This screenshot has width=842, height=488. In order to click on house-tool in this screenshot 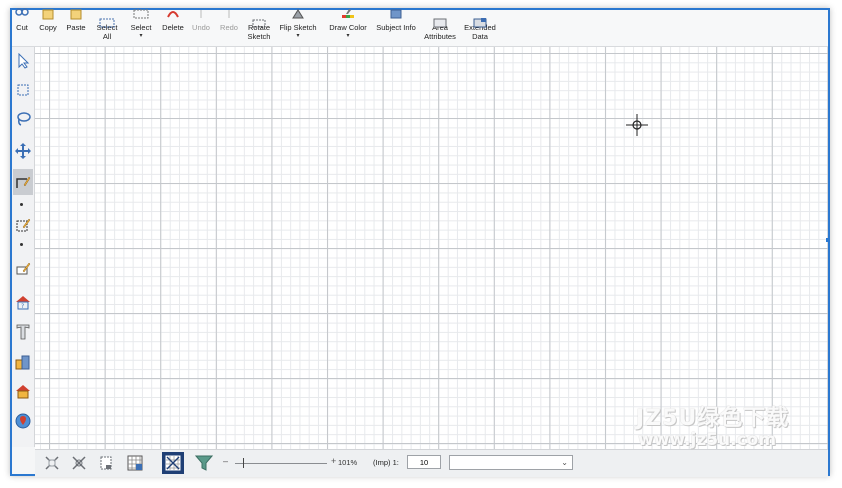, I will do `click(23, 391)`.